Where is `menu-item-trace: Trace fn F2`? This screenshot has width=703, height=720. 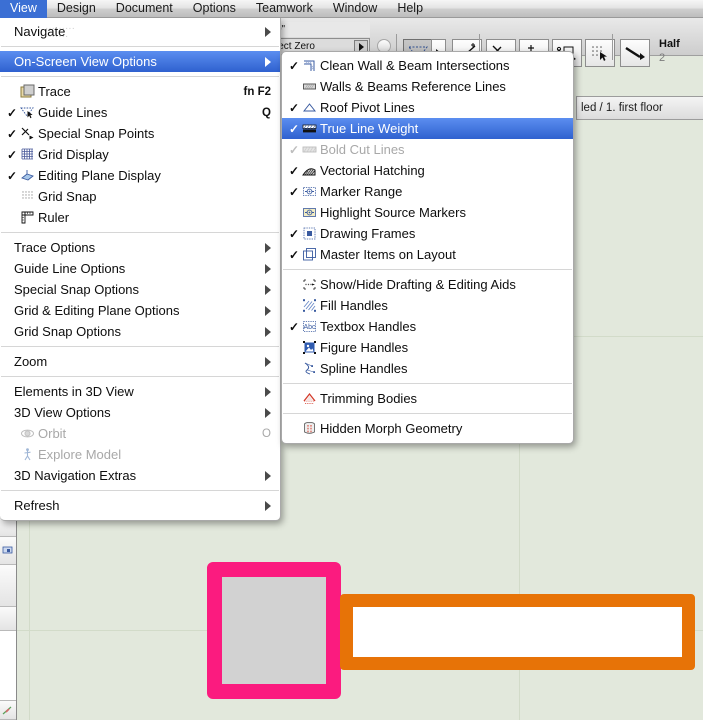 menu-item-trace: Trace fn F2 is located at coordinates (140, 91).